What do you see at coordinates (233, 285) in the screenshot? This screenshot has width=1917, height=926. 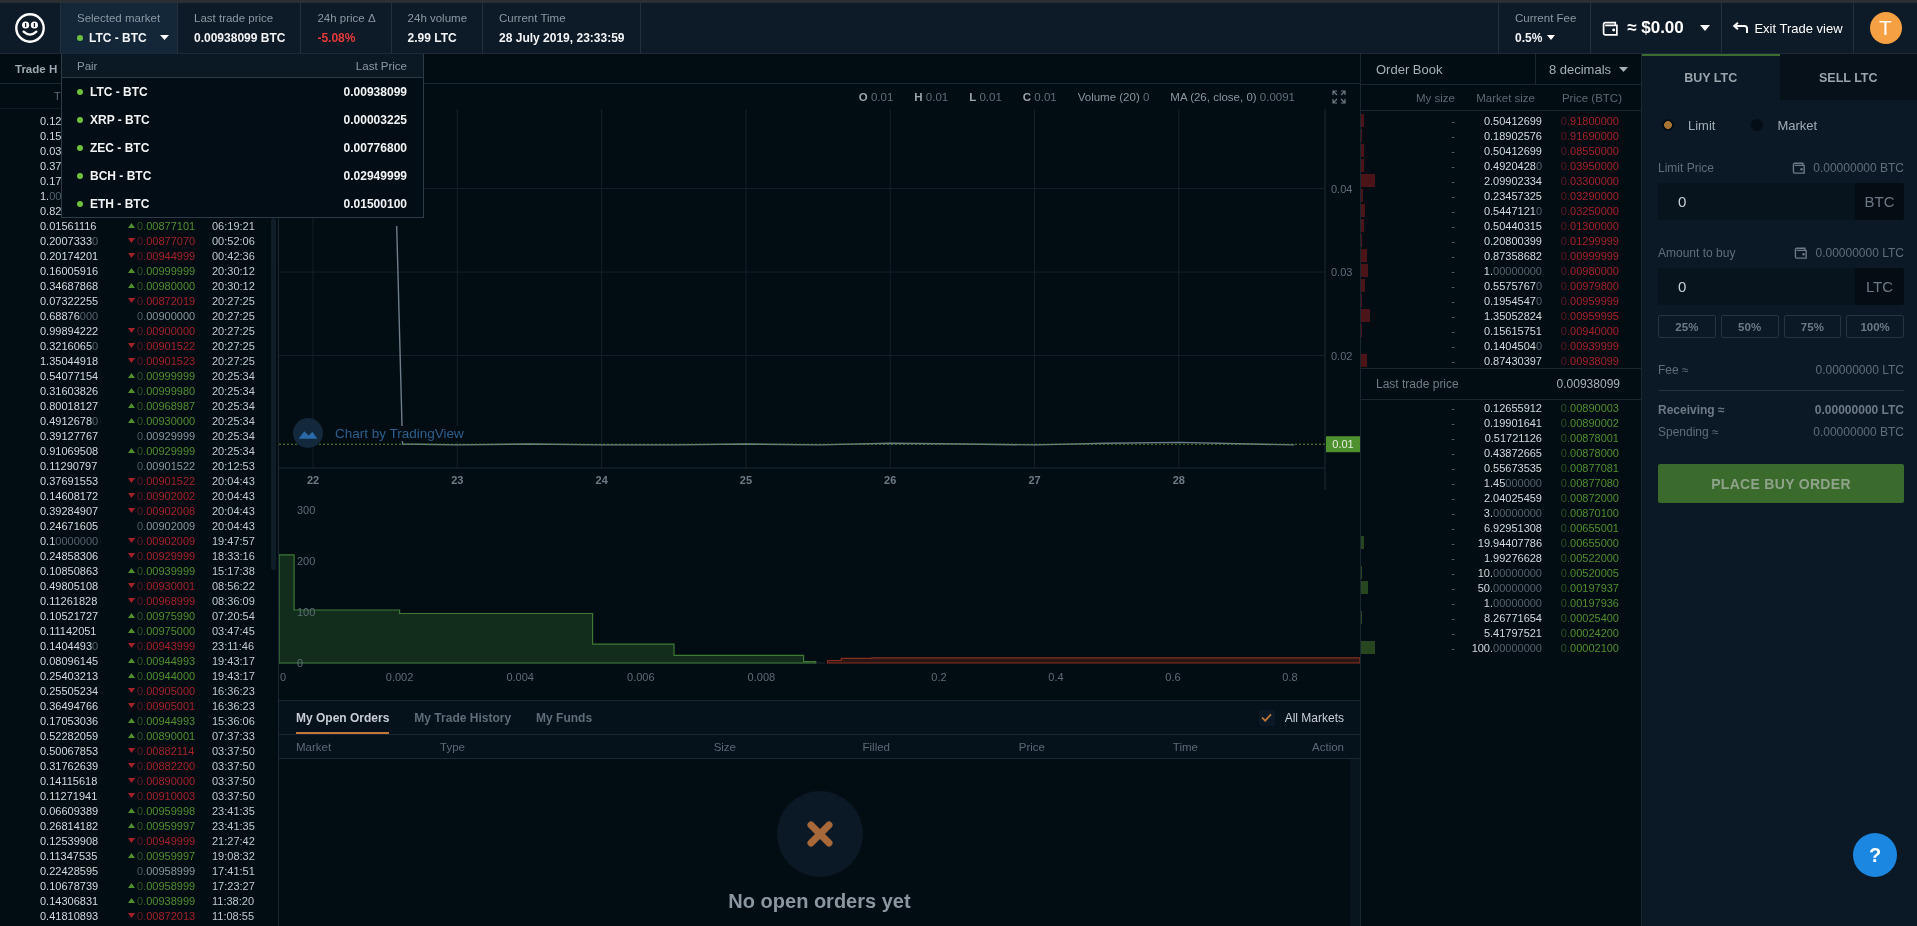 I see `trade-time: 20:30:12` at bounding box center [233, 285].